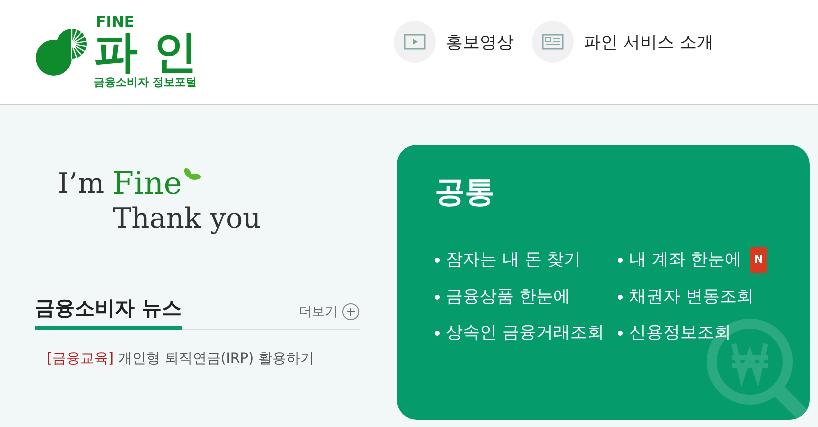 Image resolution: width=818 pixels, height=427 pixels. Describe the element at coordinates (147, 184) in the screenshot. I see `slogan-highlight: Fine` at that location.